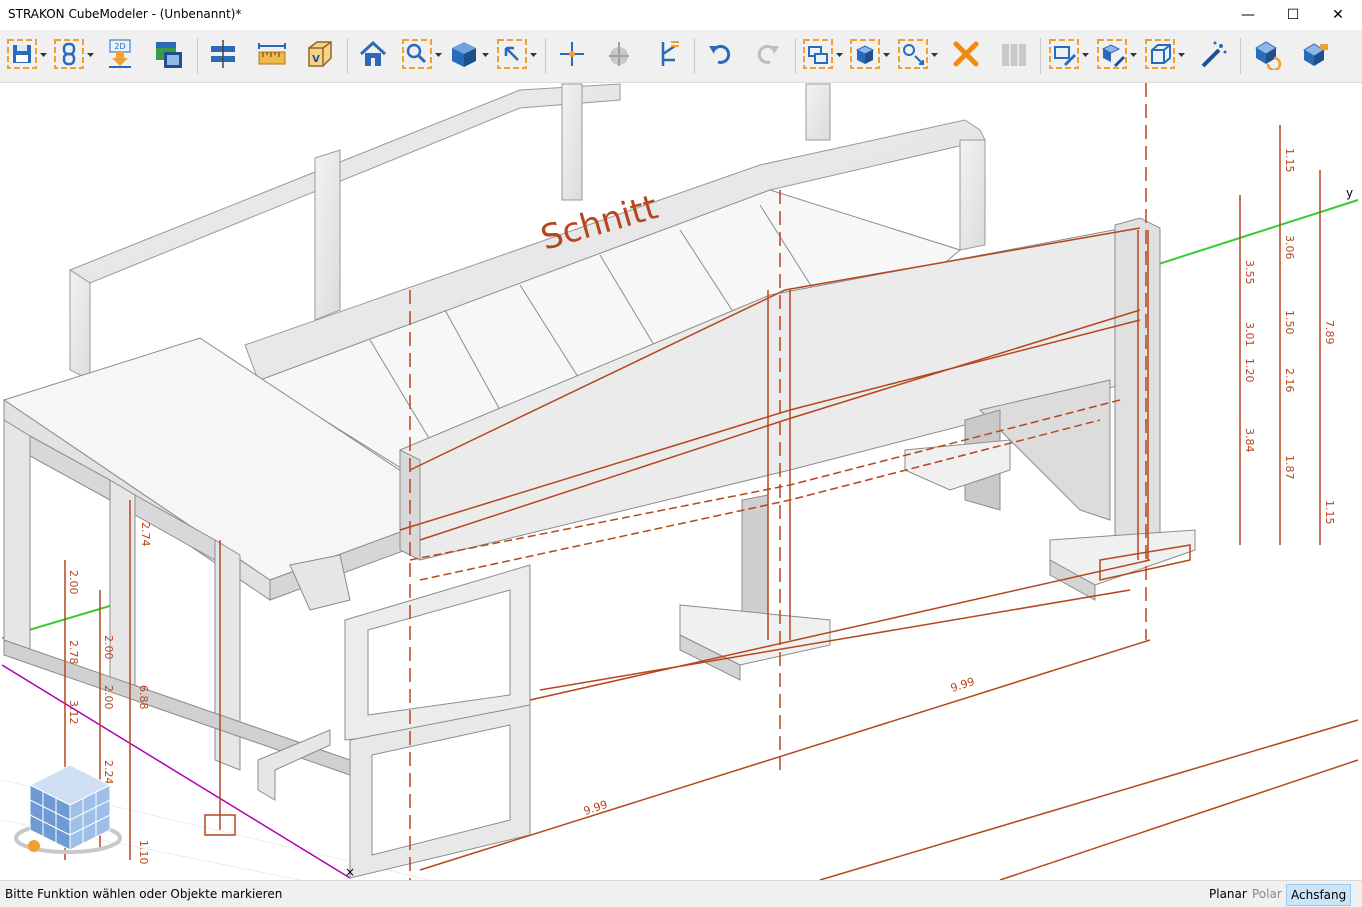 This screenshot has width=1362, height=907. What do you see at coordinates (1249, 370) in the screenshot?
I see `dimension-text: 1.20` at bounding box center [1249, 370].